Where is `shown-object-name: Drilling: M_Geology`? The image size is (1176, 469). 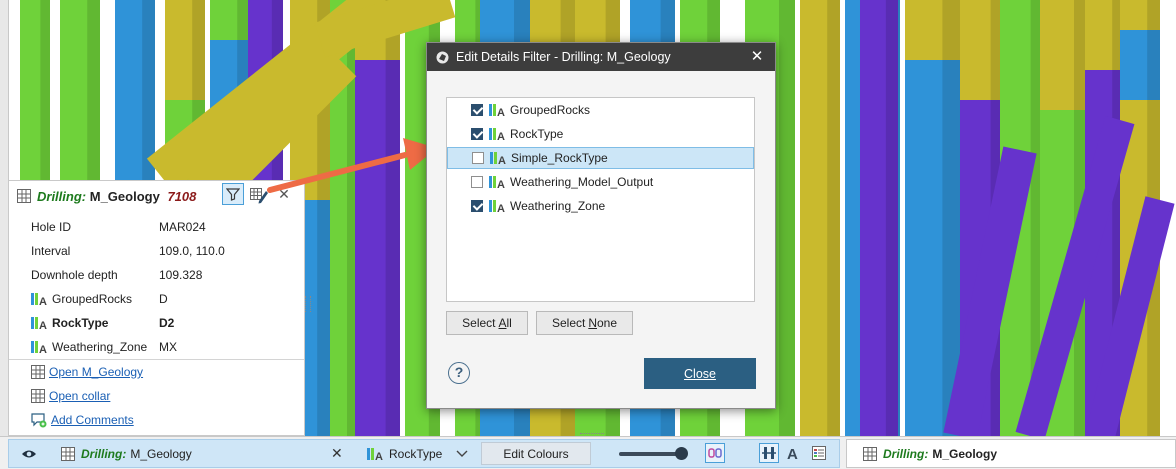 shown-object-name: Drilling: M_Geology is located at coordinates (126, 453).